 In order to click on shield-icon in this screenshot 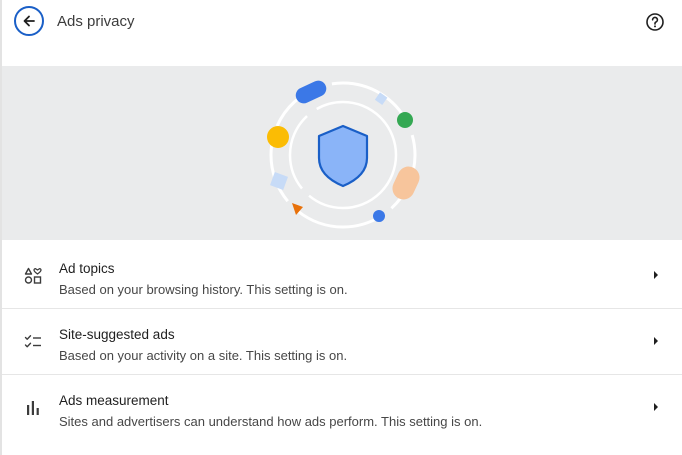, I will do `click(343, 156)`.